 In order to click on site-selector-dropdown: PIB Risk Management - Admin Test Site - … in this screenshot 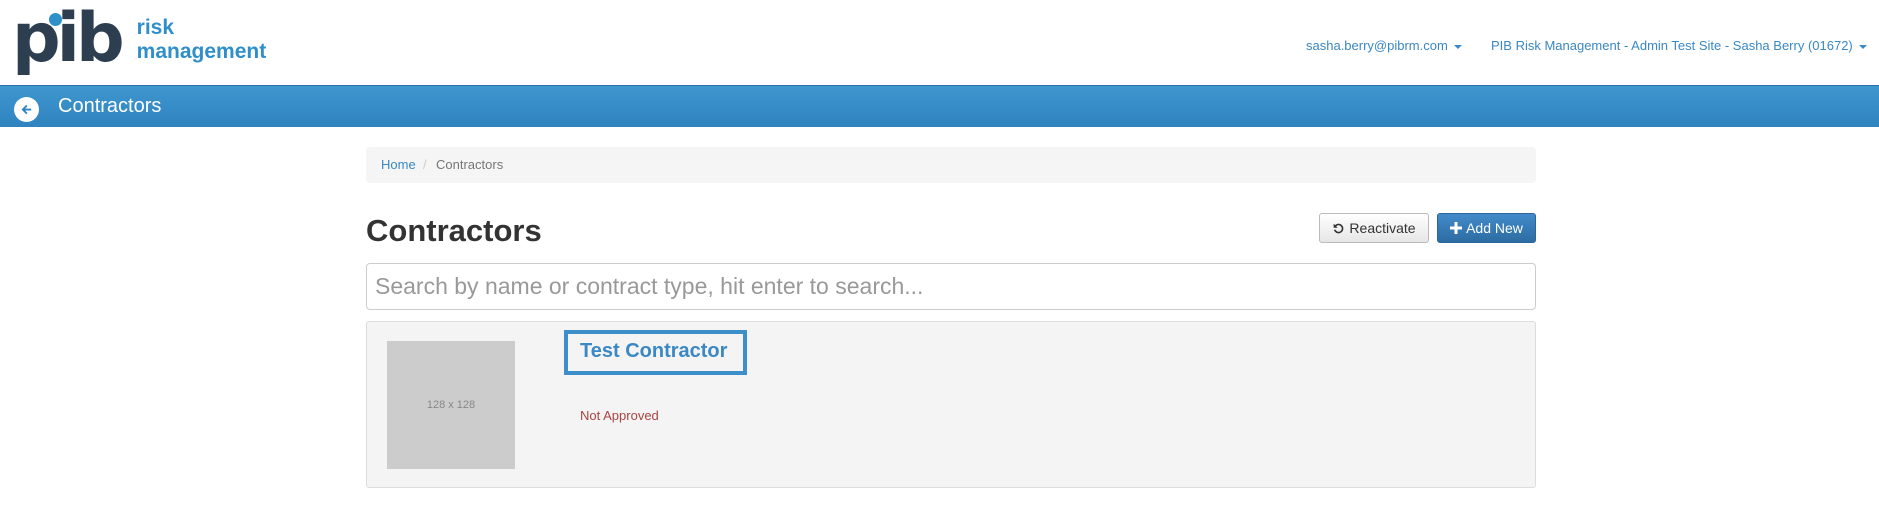, I will do `click(1679, 45)`.